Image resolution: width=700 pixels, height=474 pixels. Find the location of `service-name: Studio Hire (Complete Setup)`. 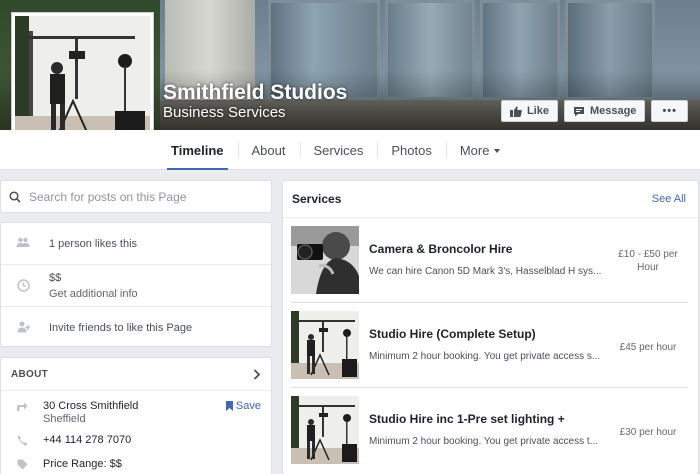

service-name: Studio Hire (Complete Setup) is located at coordinates (452, 334).